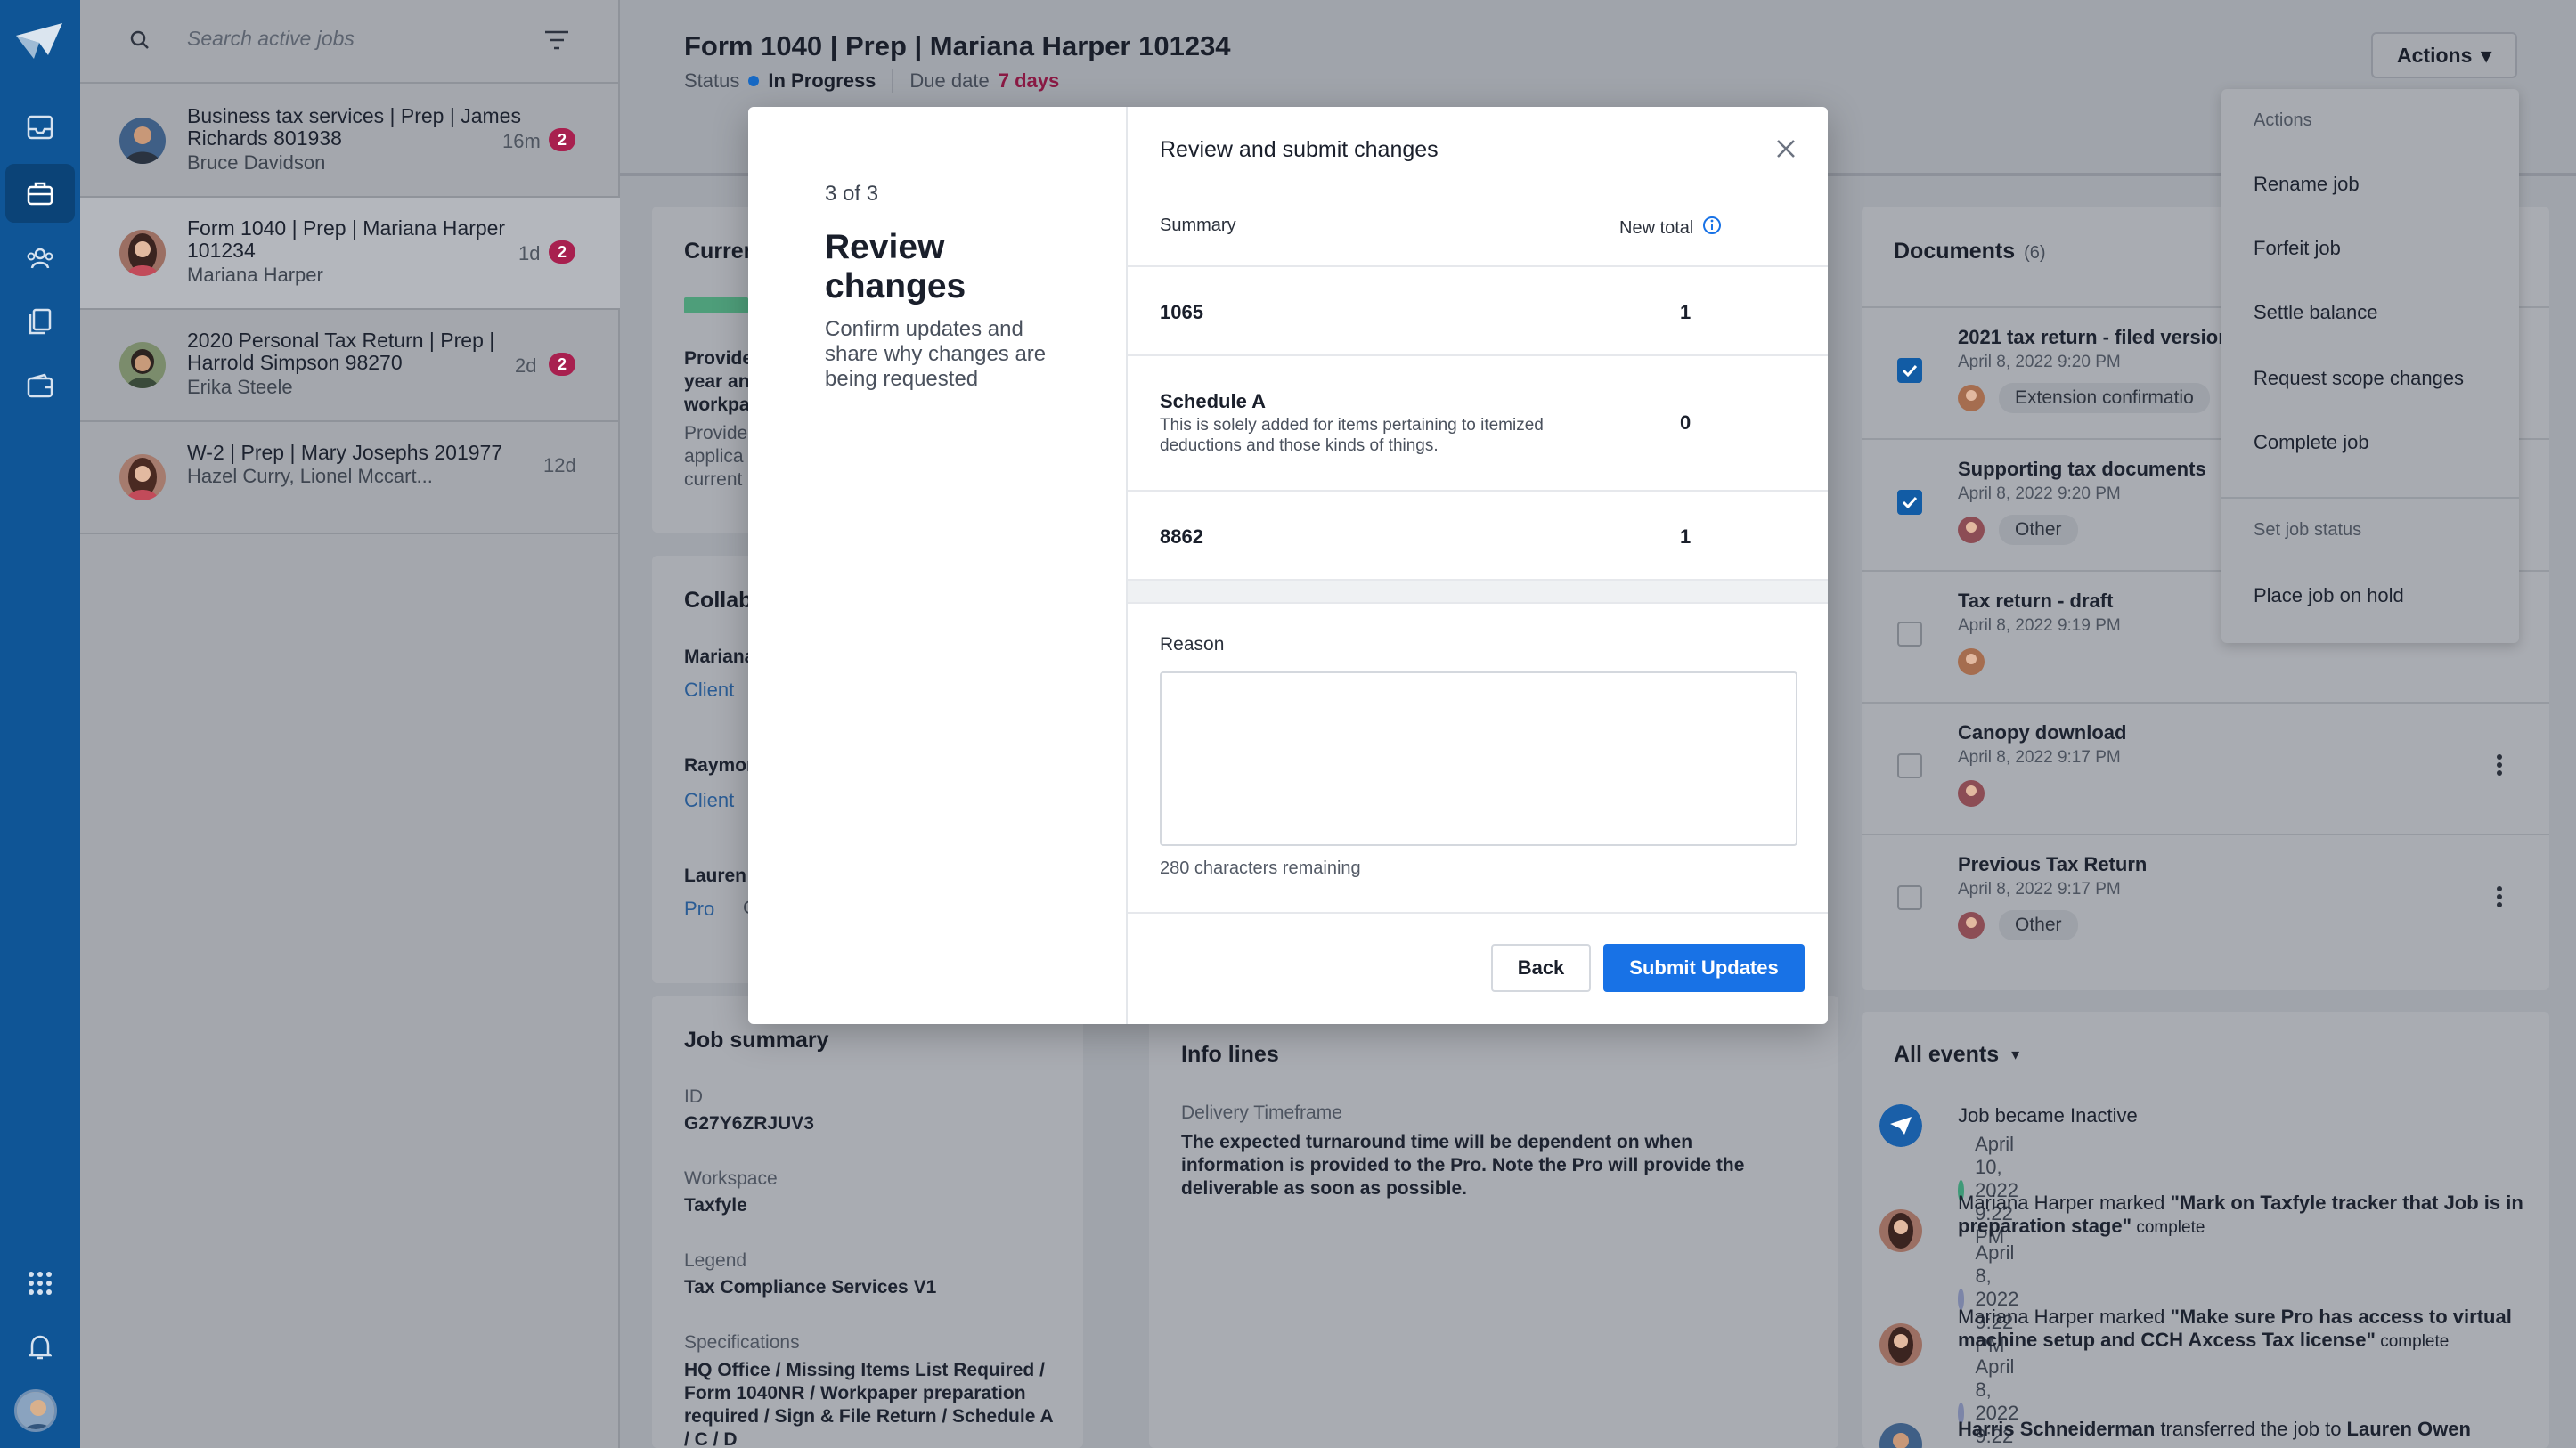 Image resolution: width=2576 pixels, height=1448 pixels. Describe the element at coordinates (1478, 591) in the screenshot. I see `section-divider` at that location.